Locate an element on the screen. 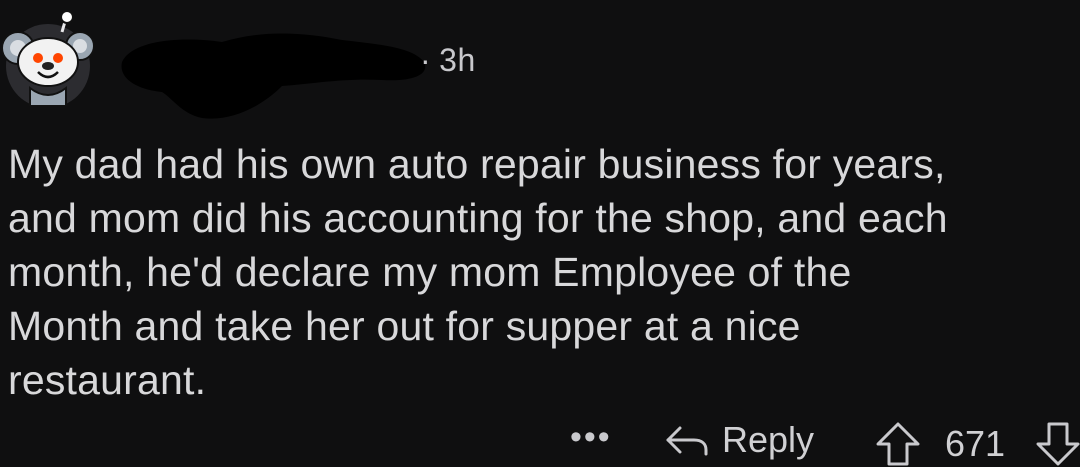 The image size is (1080, 467). reply-button: Reply is located at coordinates (739, 440).